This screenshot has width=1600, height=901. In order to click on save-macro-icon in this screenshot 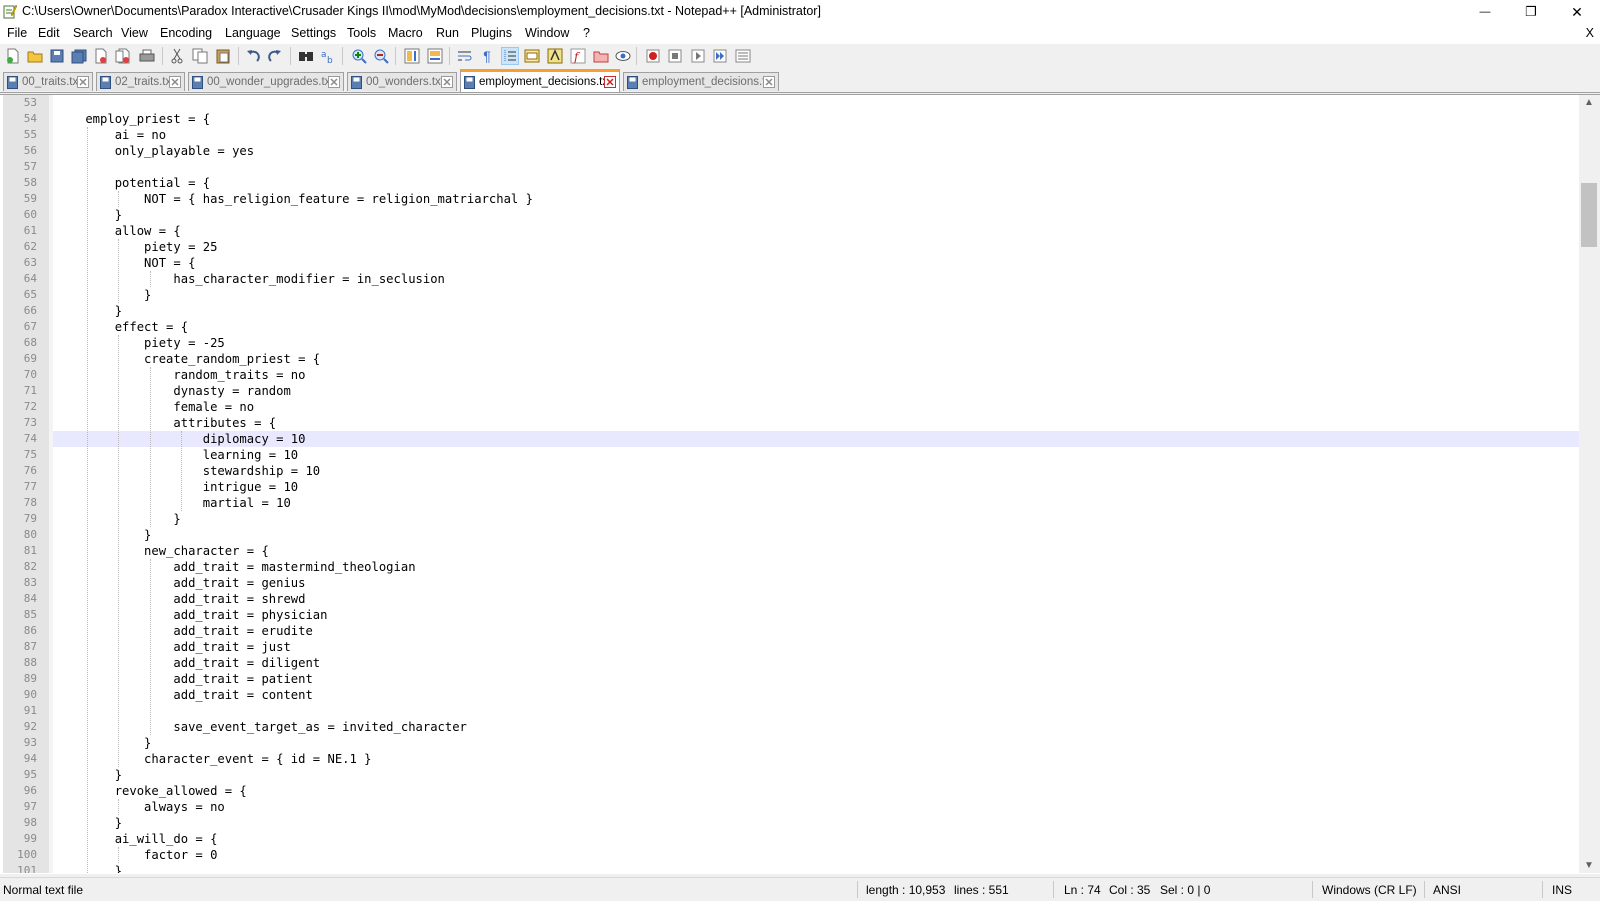, I will do `click(743, 56)`.